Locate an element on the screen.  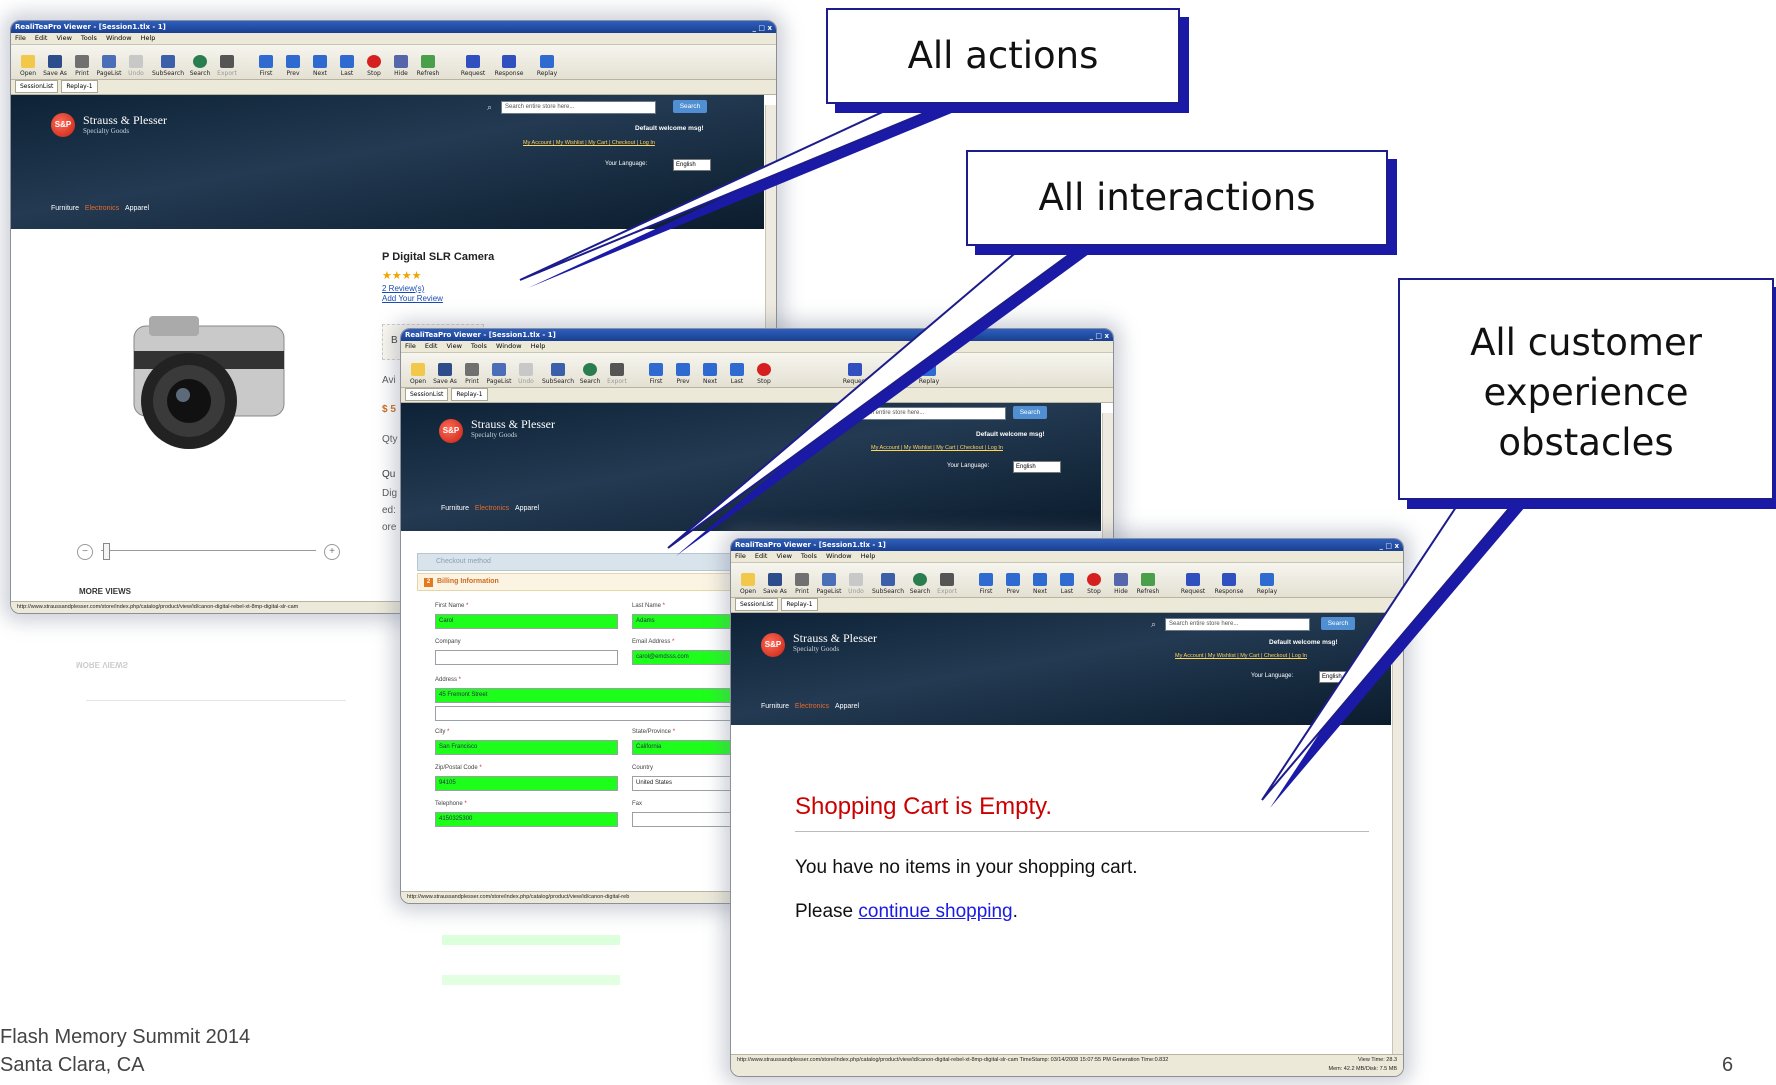
continue-shopping-link: continue shopping is located at coordinates (935, 911).